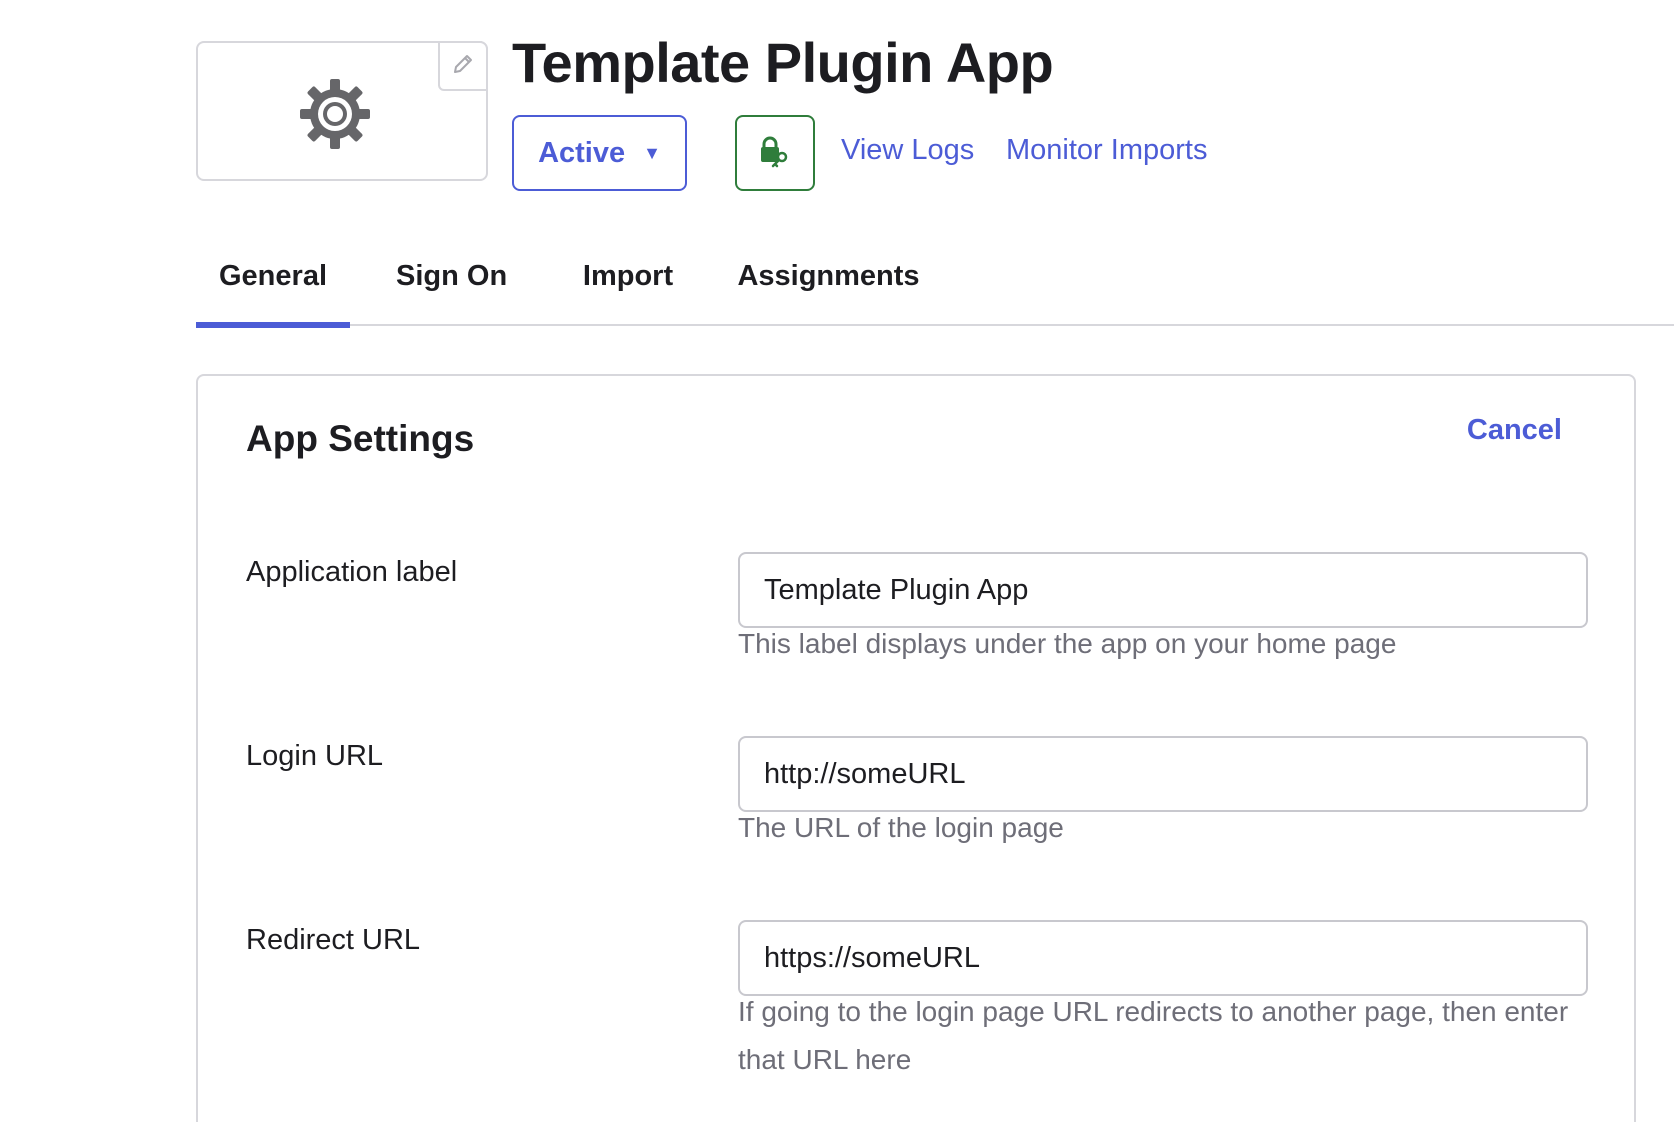 The image size is (1674, 1122). What do you see at coordinates (901, 827) in the screenshot?
I see `login-url-help: The URL of the login page` at bounding box center [901, 827].